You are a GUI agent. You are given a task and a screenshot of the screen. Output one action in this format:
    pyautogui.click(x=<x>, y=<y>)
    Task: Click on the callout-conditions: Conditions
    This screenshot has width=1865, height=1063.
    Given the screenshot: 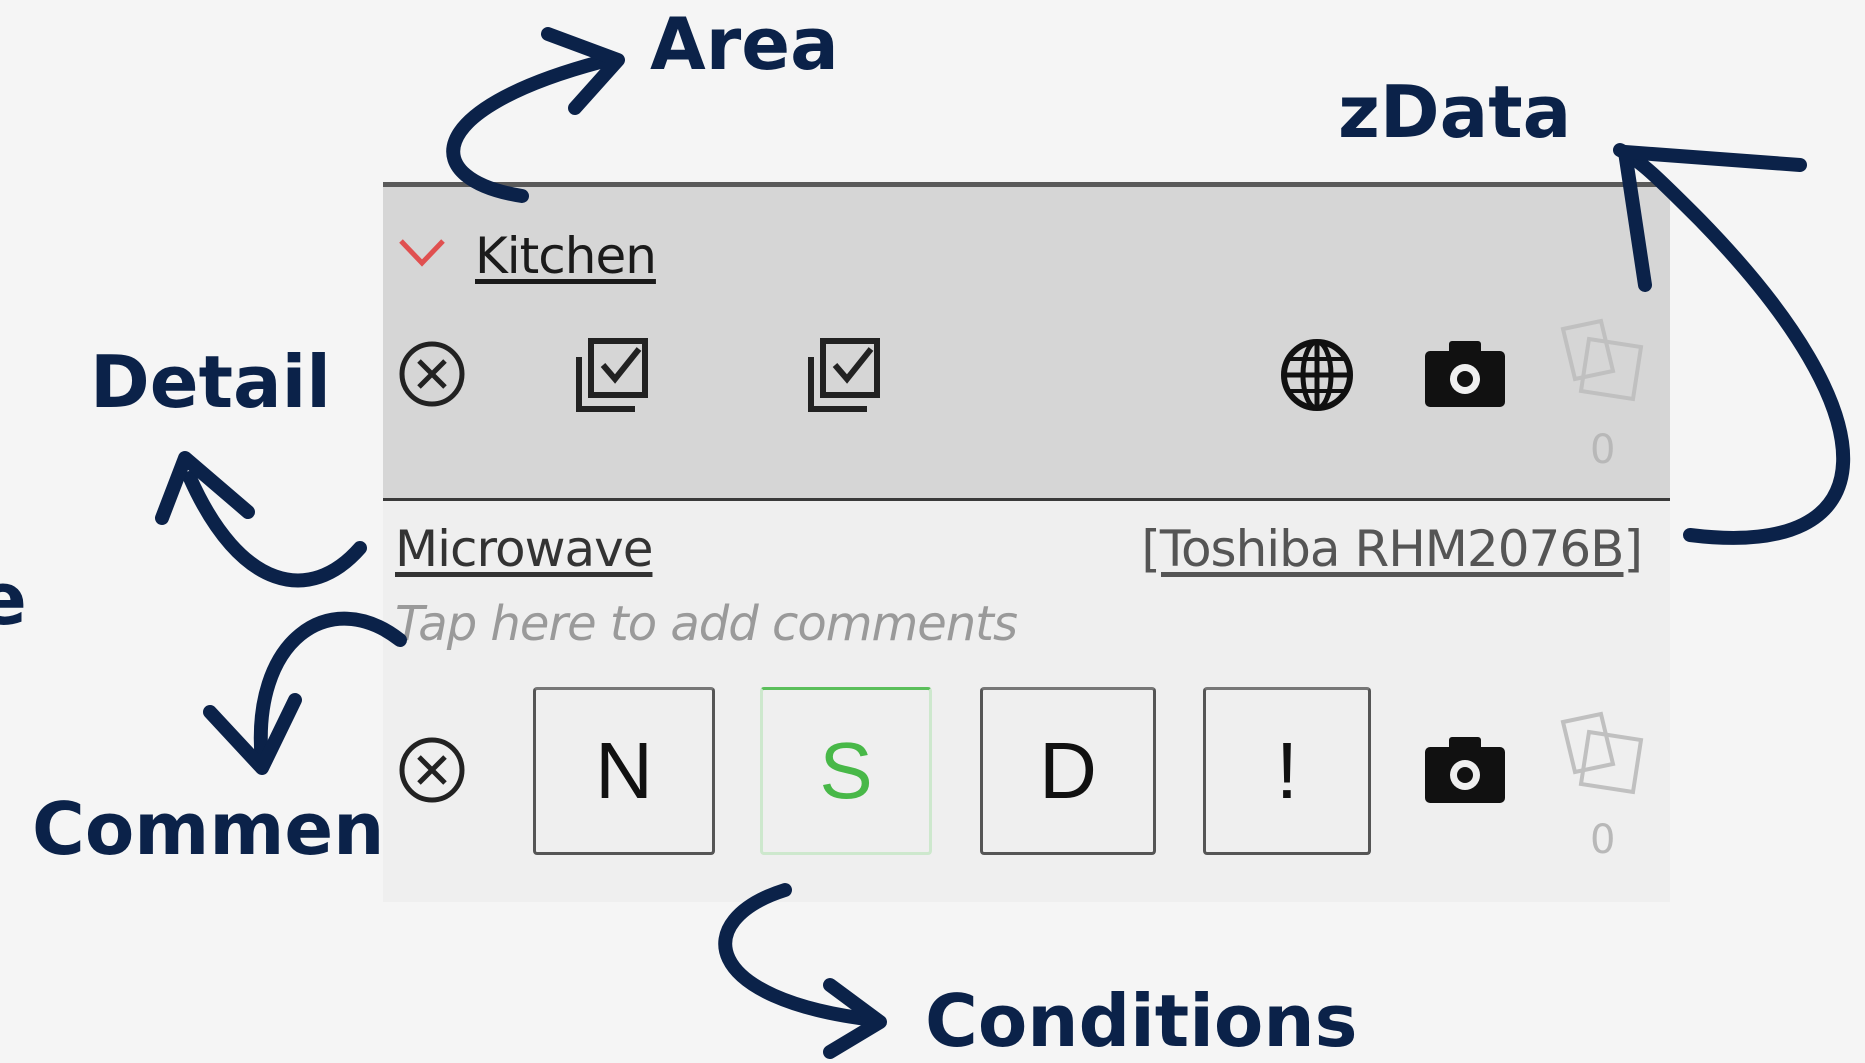 What is the action you would take?
    pyautogui.click(x=1141, y=1021)
    